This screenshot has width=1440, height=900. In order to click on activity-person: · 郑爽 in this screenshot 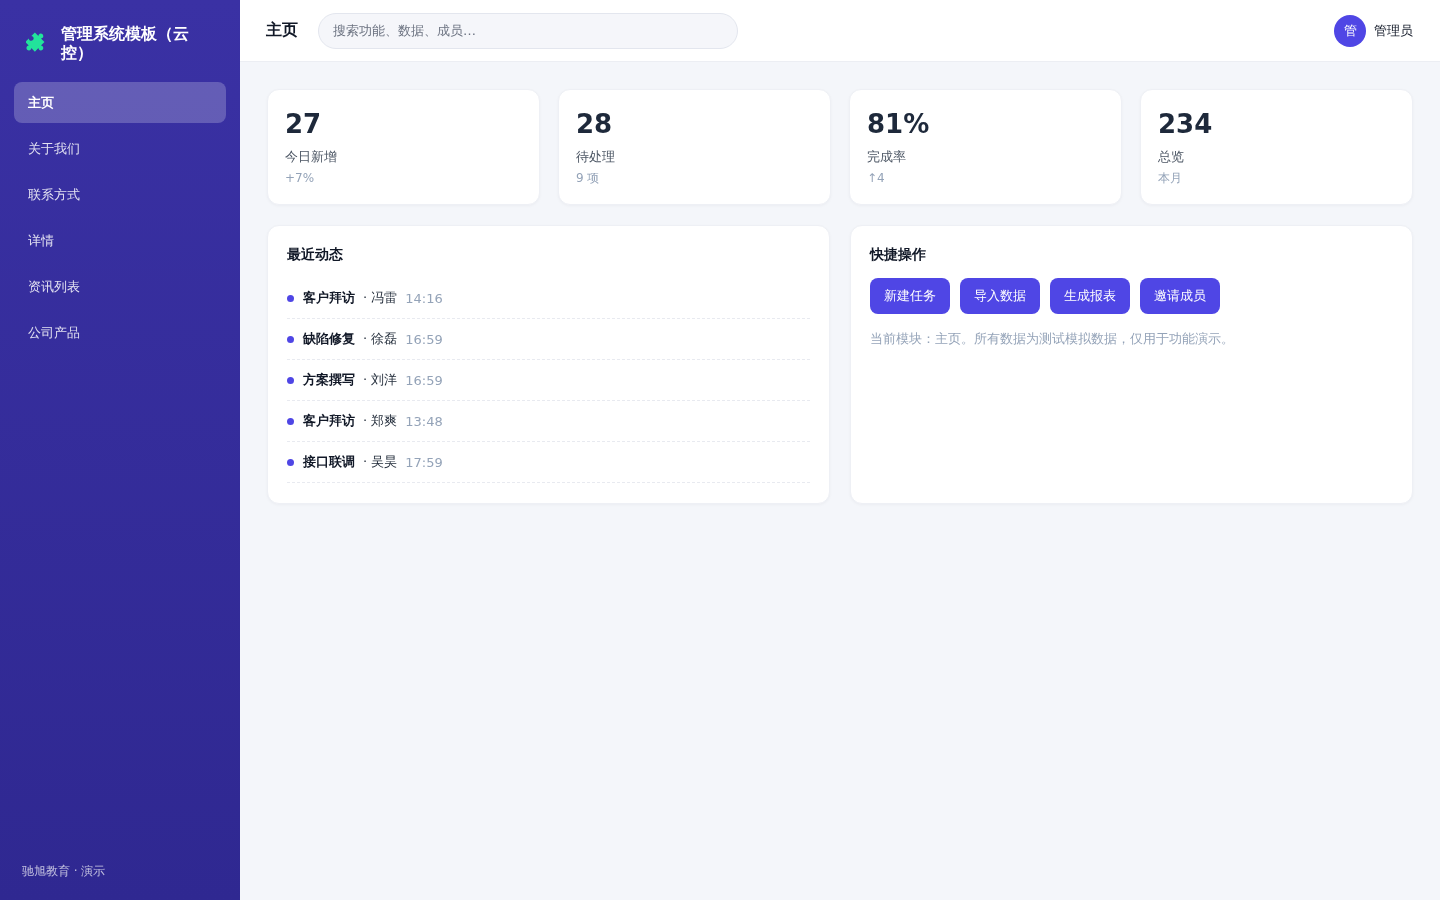, I will do `click(380, 421)`.